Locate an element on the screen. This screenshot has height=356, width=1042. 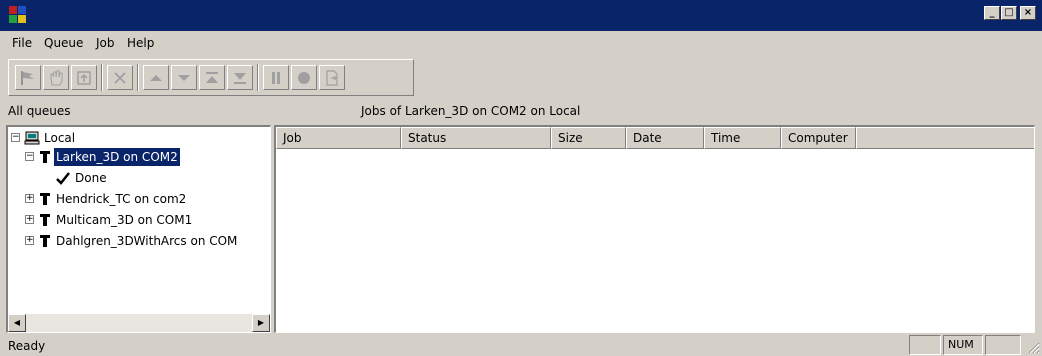
pause-icon is located at coordinates (276, 78).